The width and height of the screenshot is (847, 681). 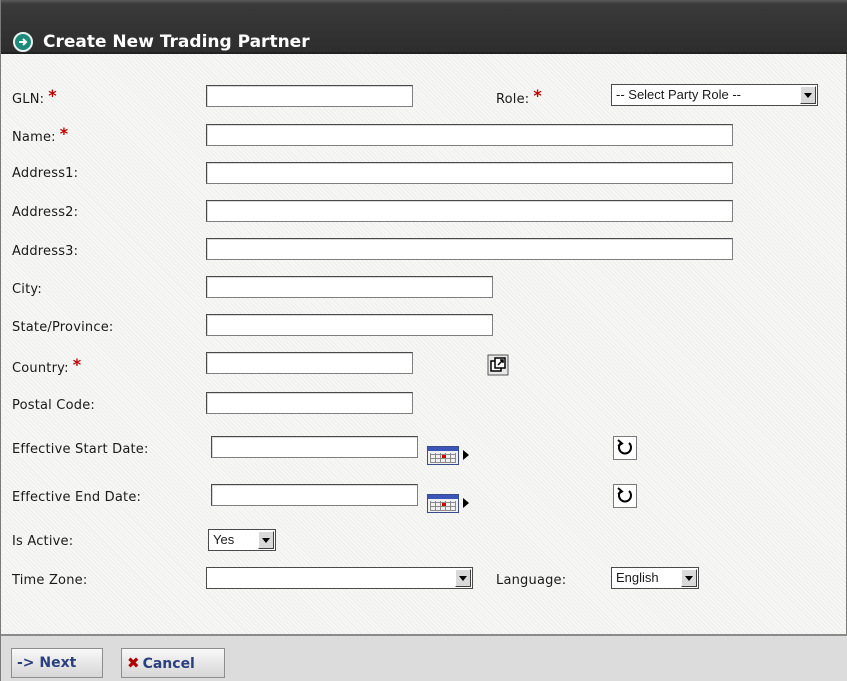 What do you see at coordinates (339, 578) in the screenshot?
I see `time-zone-select` at bounding box center [339, 578].